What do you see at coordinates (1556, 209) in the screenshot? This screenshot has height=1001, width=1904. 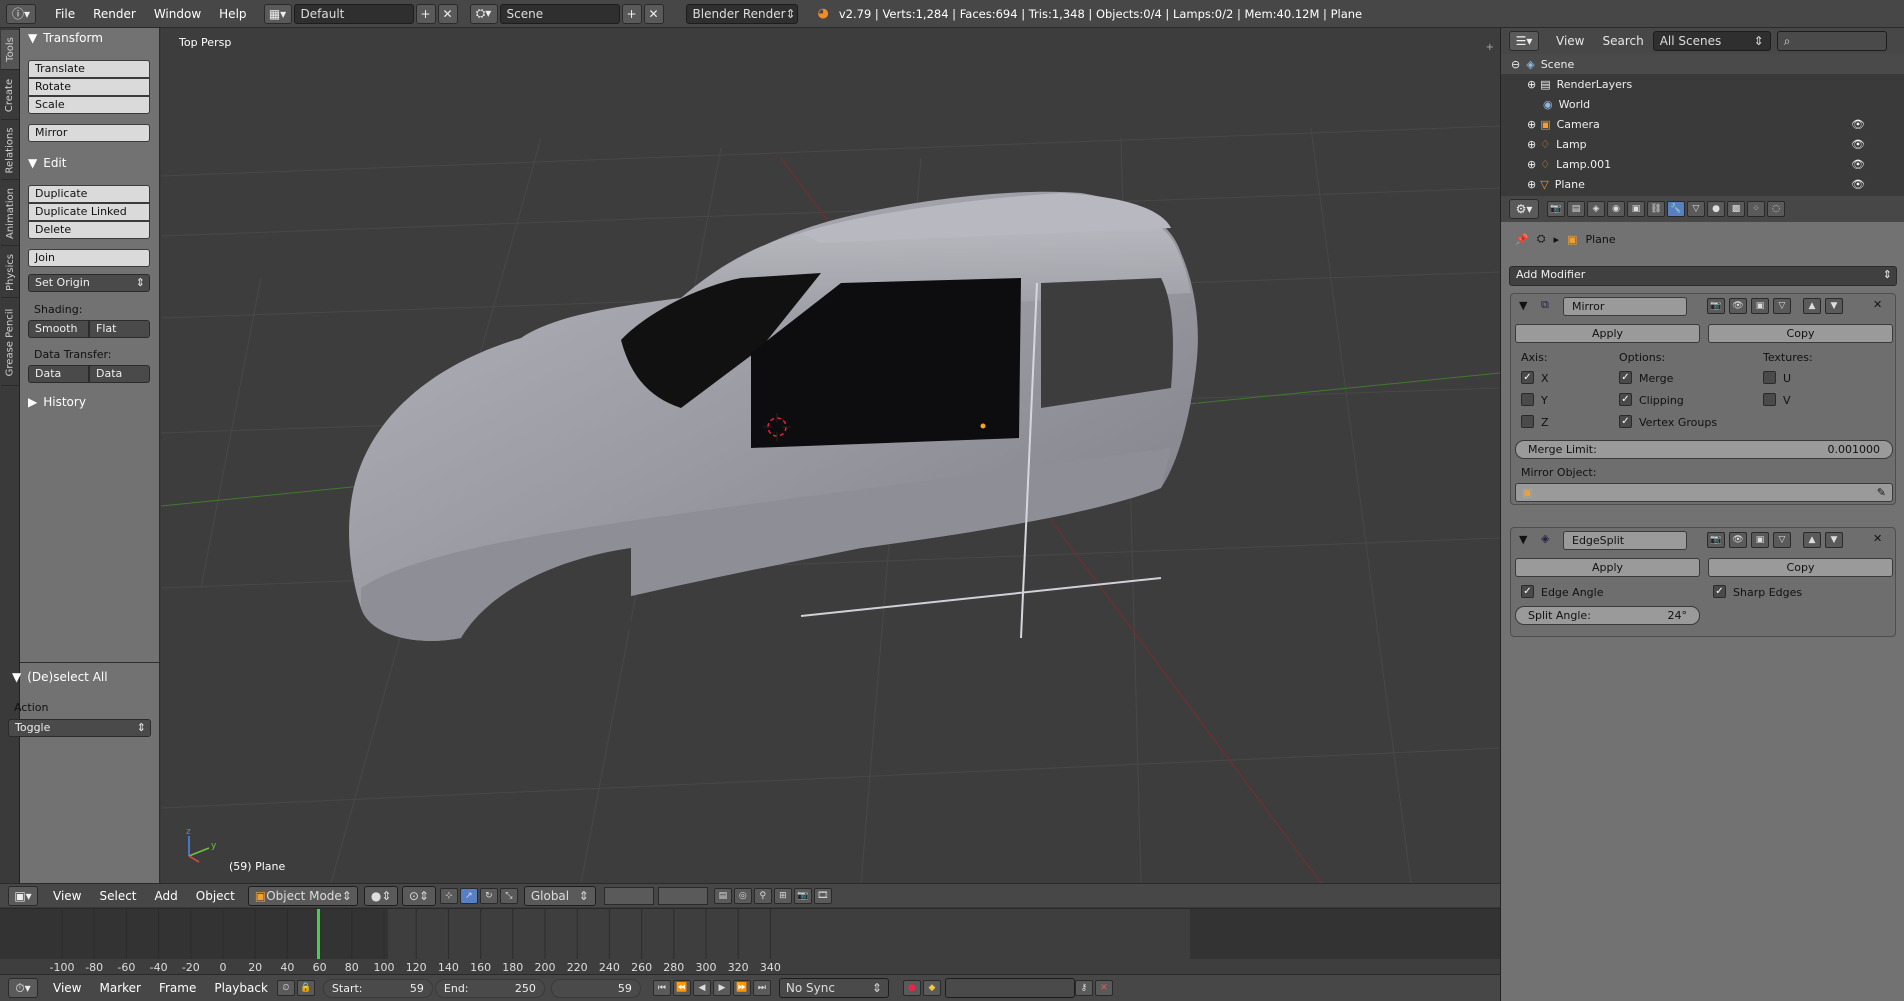 I see `render-tab-icon: 📷` at bounding box center [1556, 209].